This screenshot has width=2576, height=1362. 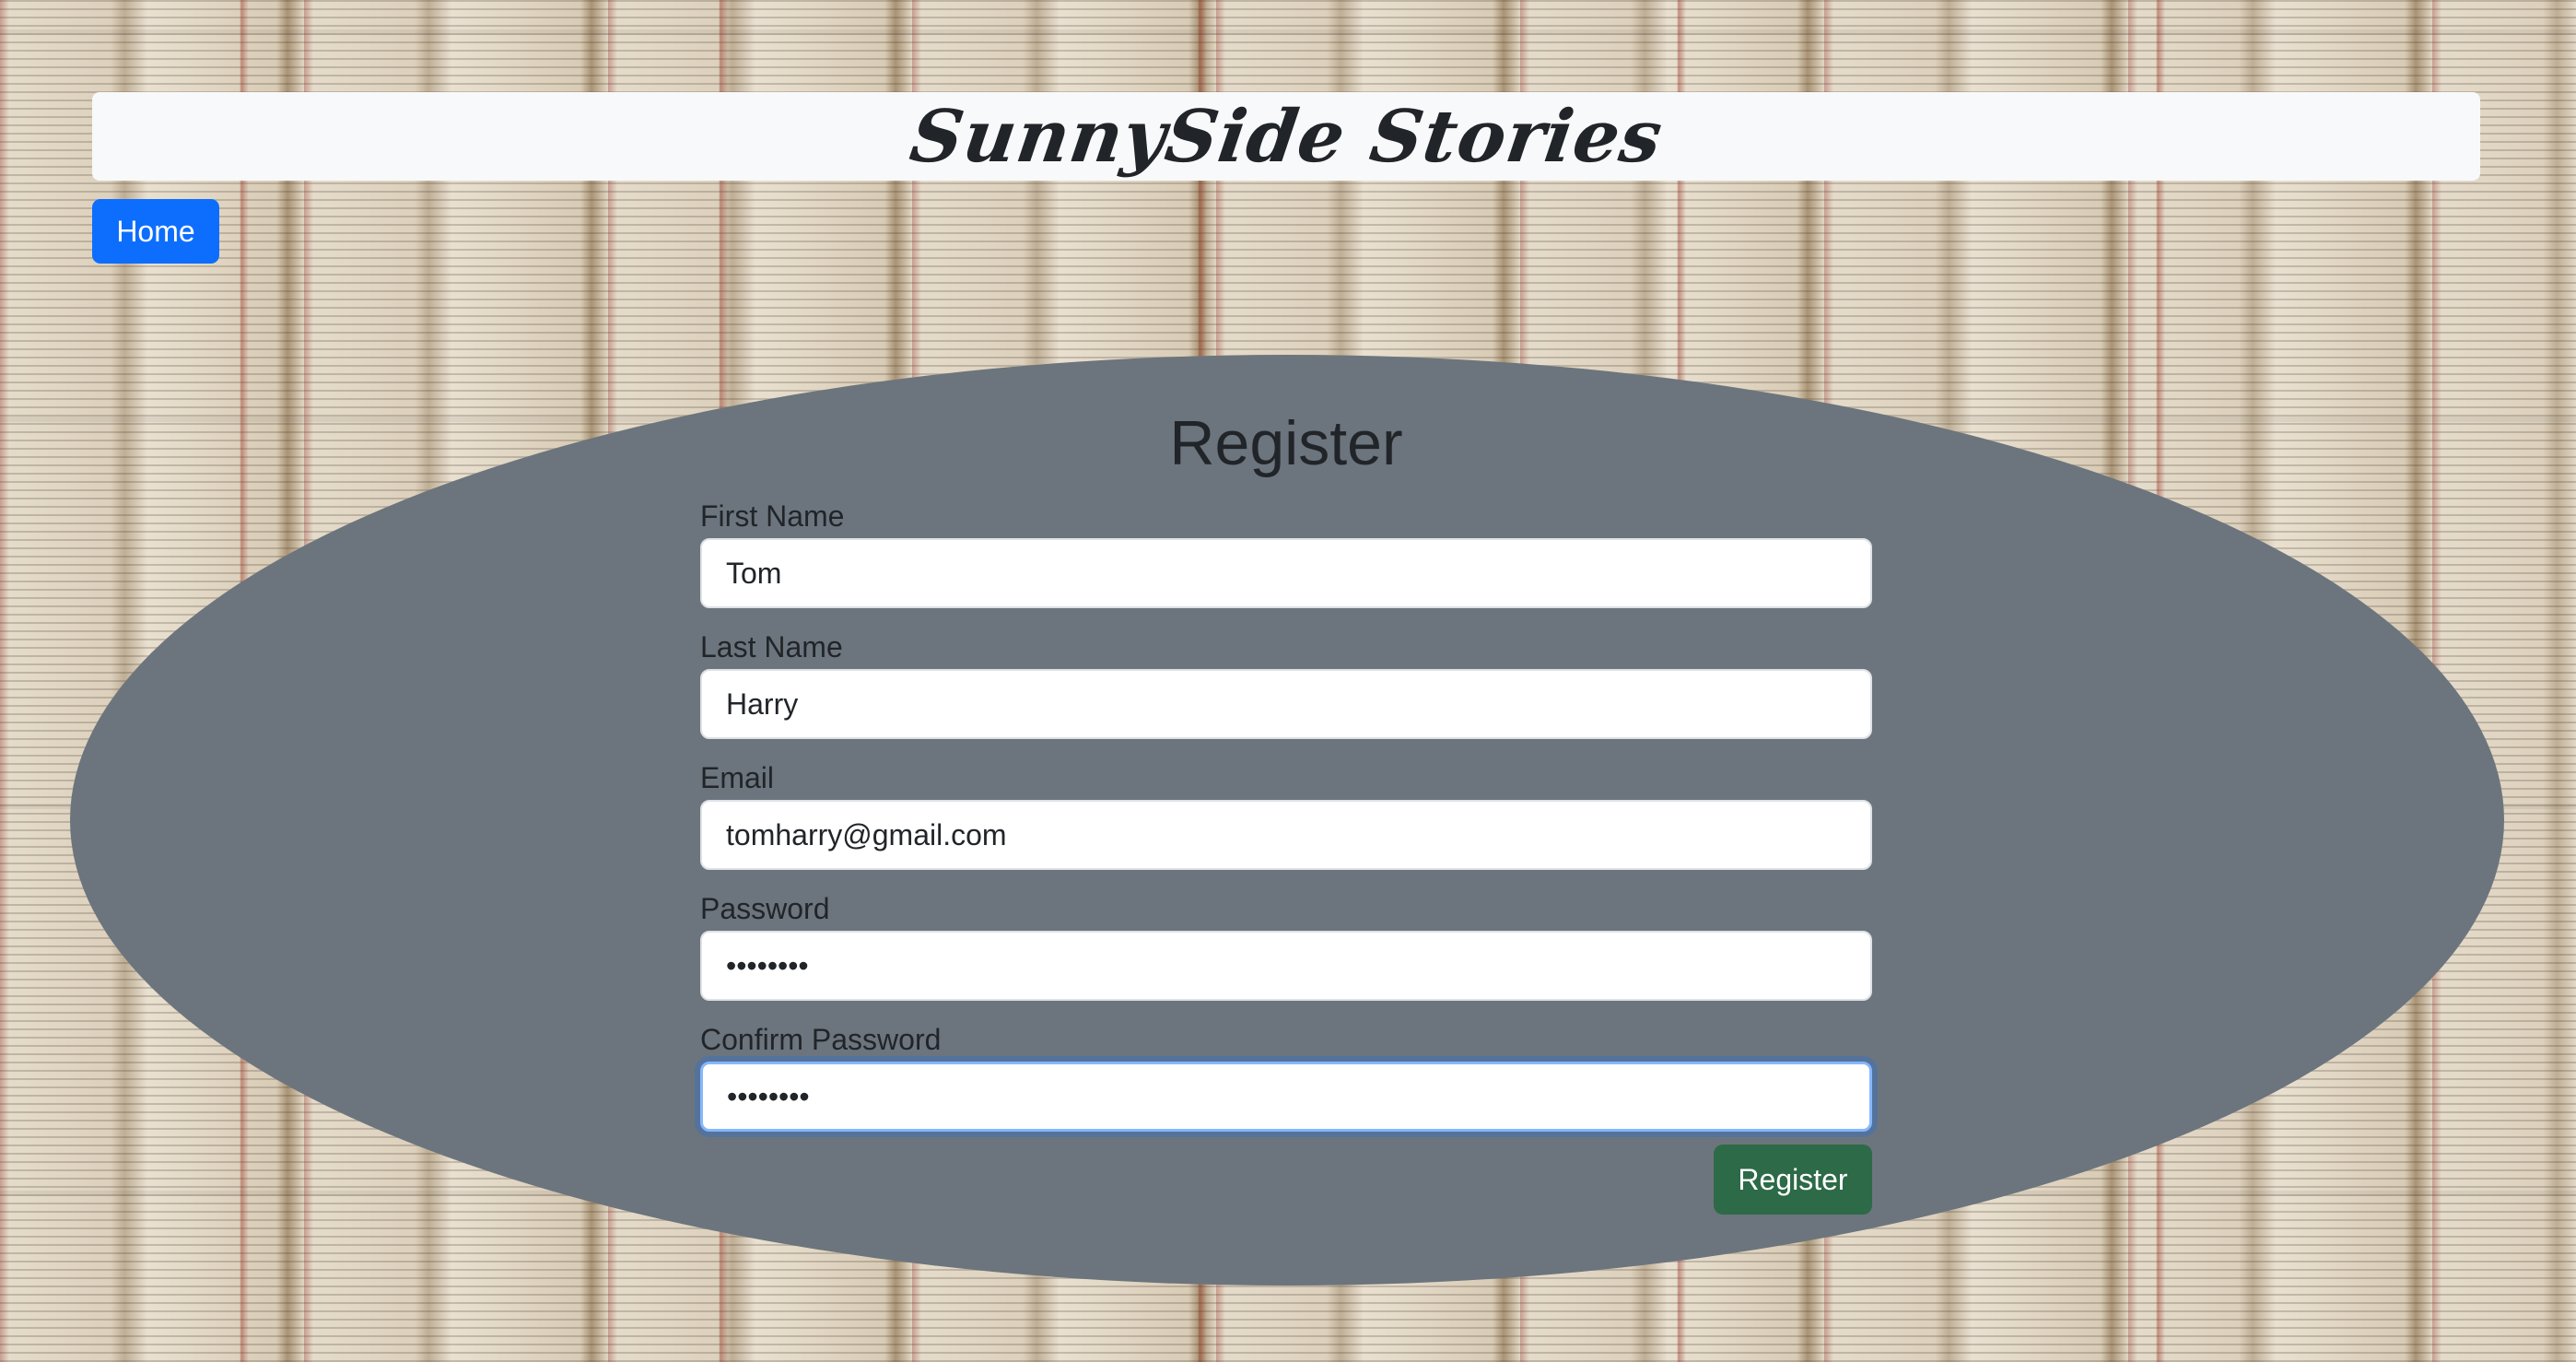 What do you see at coordinates (1286, 443) in the screenshot?
I see `form-title: Register` at bounding box center [1286, 443].